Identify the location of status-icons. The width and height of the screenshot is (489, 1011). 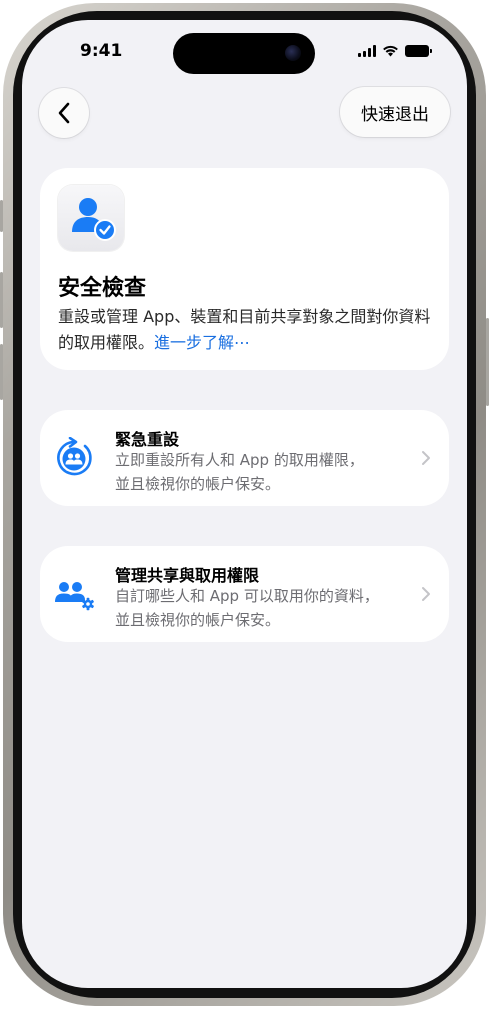
(395, 50).